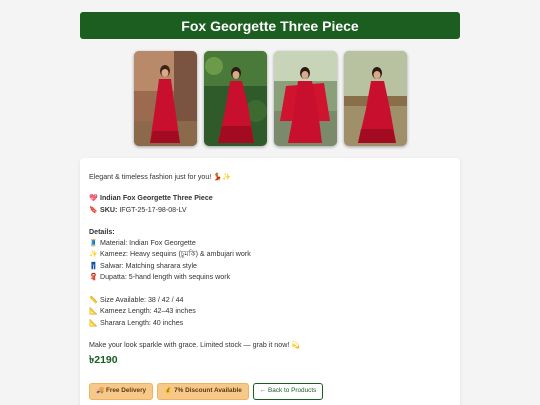 This screenshot has width=540, height=405. What do you see at coordinates (102, 231) in the screenshot?
I see `details-heading: Details:` at bounding box center [102, 231].